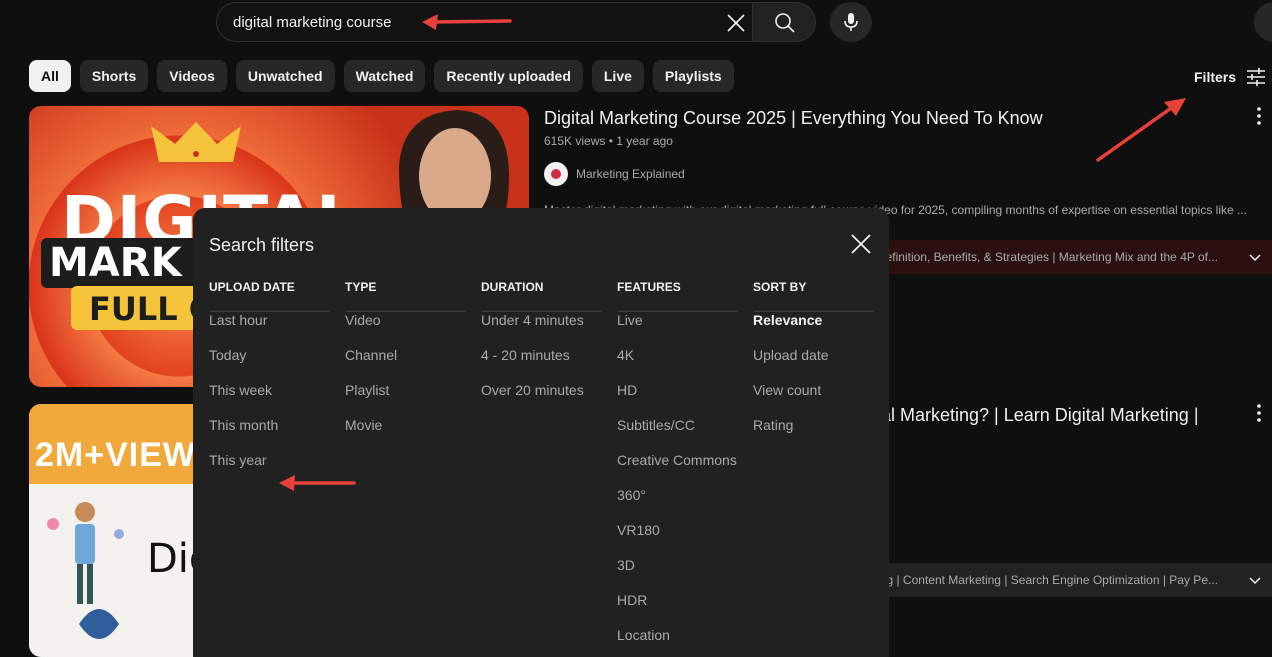 The image size is (1272, 657). What do you see at coordinates (269, 434) in the screenshot?
I see `filter-option-this-month: This month` at bounding box center [269, 434].